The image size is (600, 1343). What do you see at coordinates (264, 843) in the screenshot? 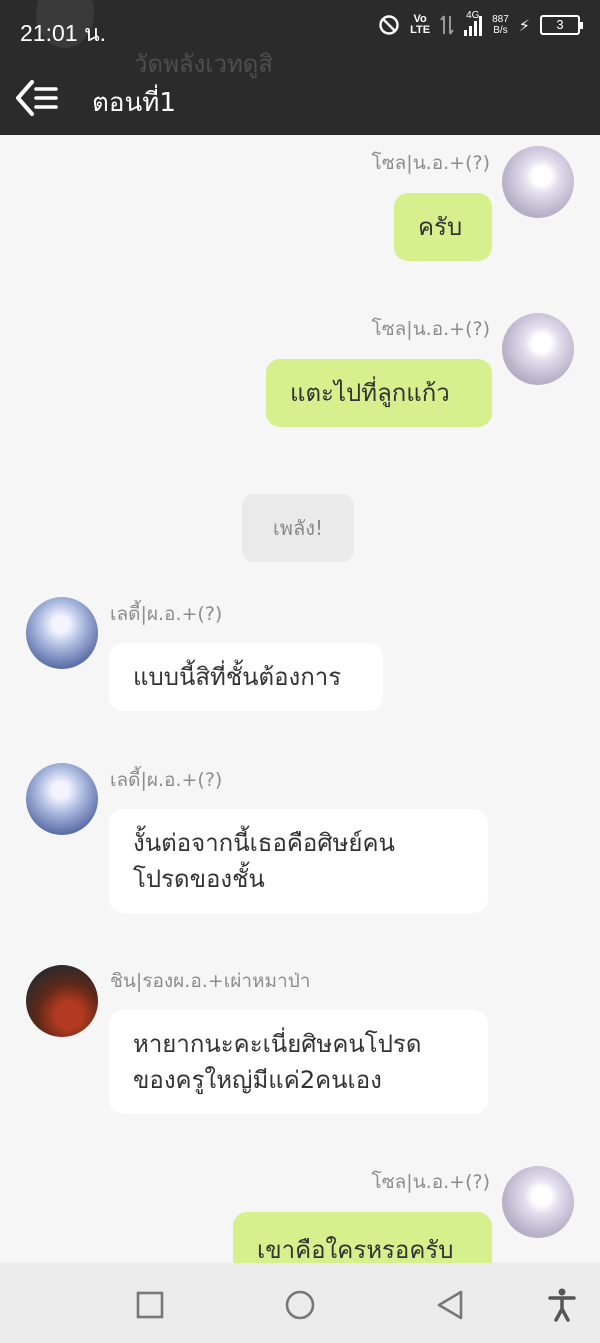
I see `message-line: งั้นต่อจากนี้เธอคือศิษย์คน` at bounding box center [264, 843].